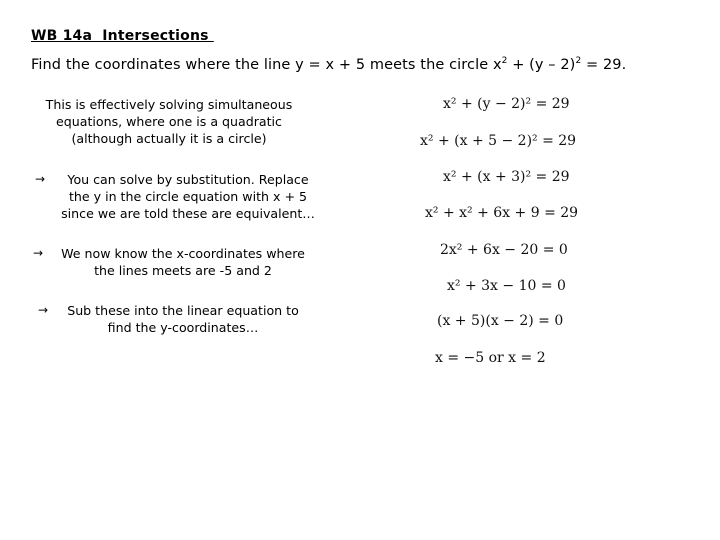  I want to click on working-step-1: x² + (y − 2)² = 29, so click(506, 104).